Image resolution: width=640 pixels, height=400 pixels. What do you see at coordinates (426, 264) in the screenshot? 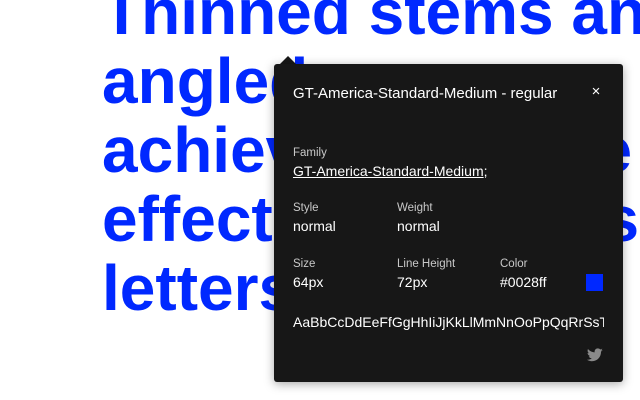
I see `line-height-label: Line Height` at bounding box center [426, 264].